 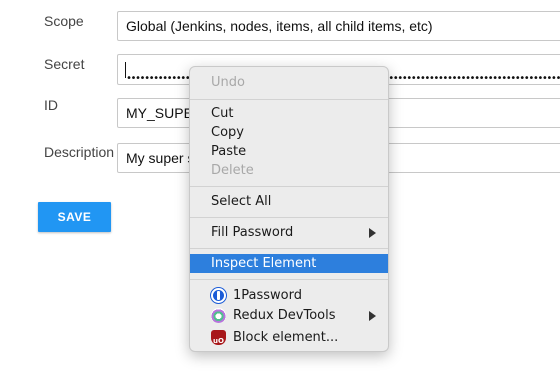 I want to click on menu-item-inspect-element: Inspect Element, so click(x=289, y=263).